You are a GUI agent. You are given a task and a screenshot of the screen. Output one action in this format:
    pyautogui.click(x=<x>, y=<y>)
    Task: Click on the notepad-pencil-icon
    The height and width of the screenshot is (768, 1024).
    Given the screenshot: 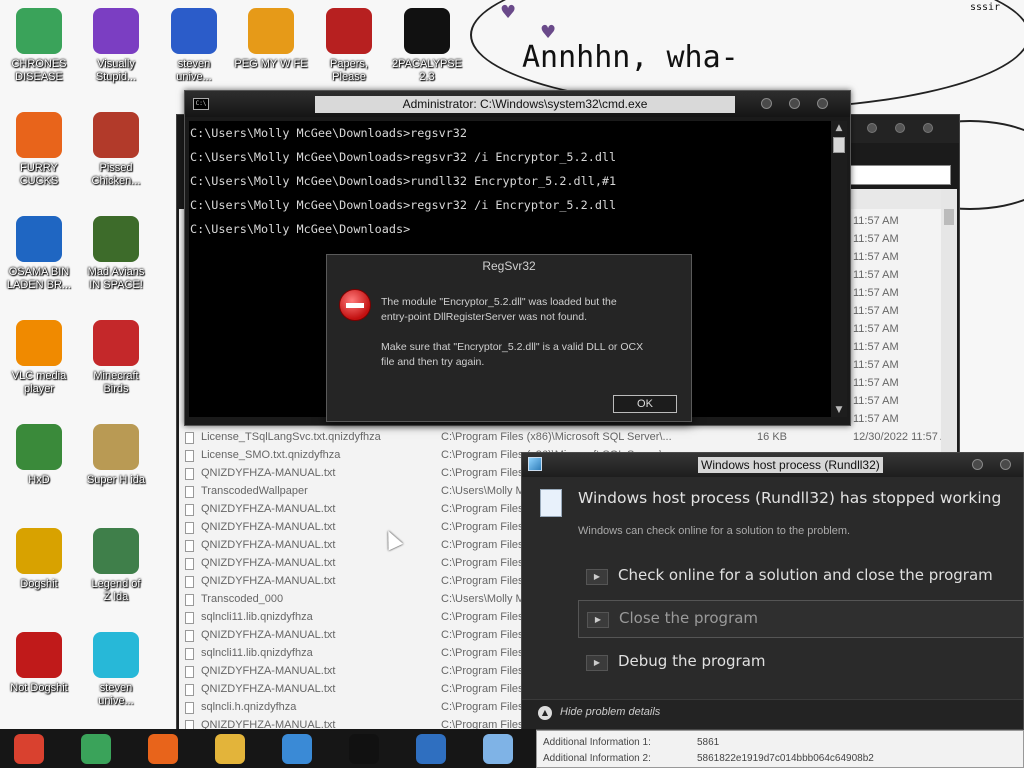 What is the action you would take?
    pyautogui.click(x=431, y=748)
    